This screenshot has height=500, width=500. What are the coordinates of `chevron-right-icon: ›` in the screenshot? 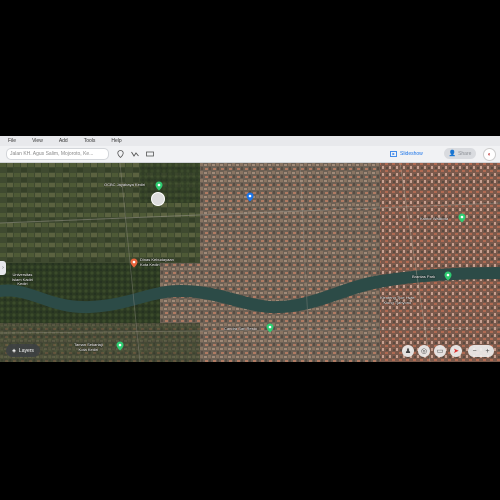 It's located at (3, 268).